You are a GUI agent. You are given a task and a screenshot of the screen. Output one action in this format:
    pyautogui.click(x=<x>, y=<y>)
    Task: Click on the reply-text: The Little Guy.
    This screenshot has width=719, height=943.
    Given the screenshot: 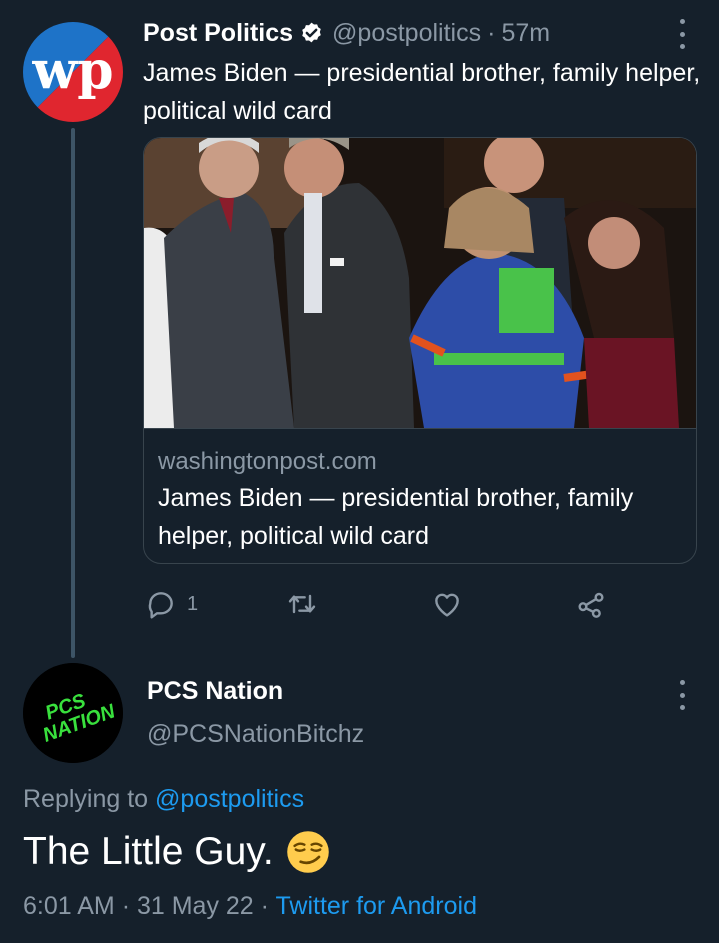 What is the action you would take?
    pyautogui.click(x=176, y=852)
    